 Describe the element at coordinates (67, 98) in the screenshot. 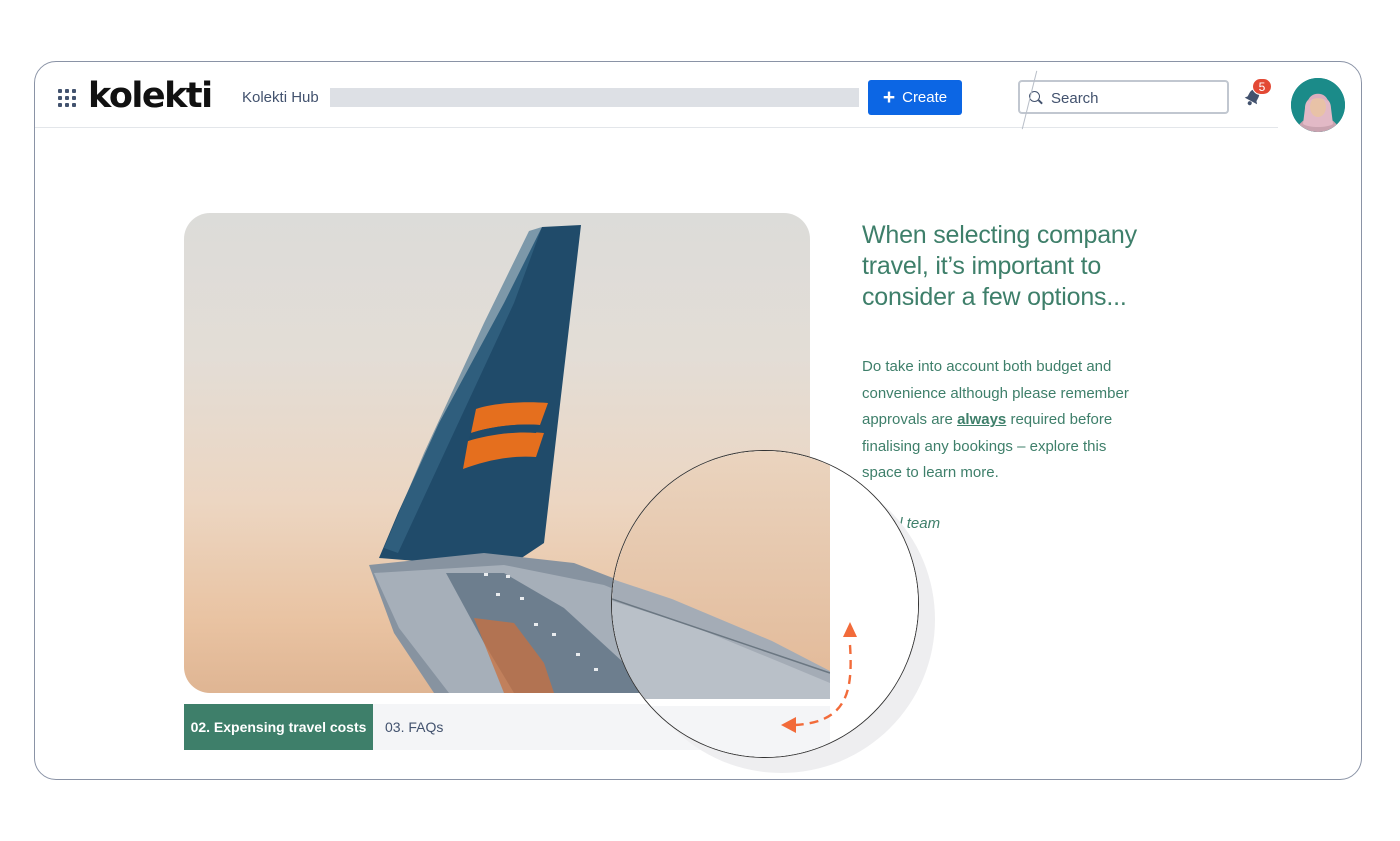

I see `app-switcher-icon` at that location.